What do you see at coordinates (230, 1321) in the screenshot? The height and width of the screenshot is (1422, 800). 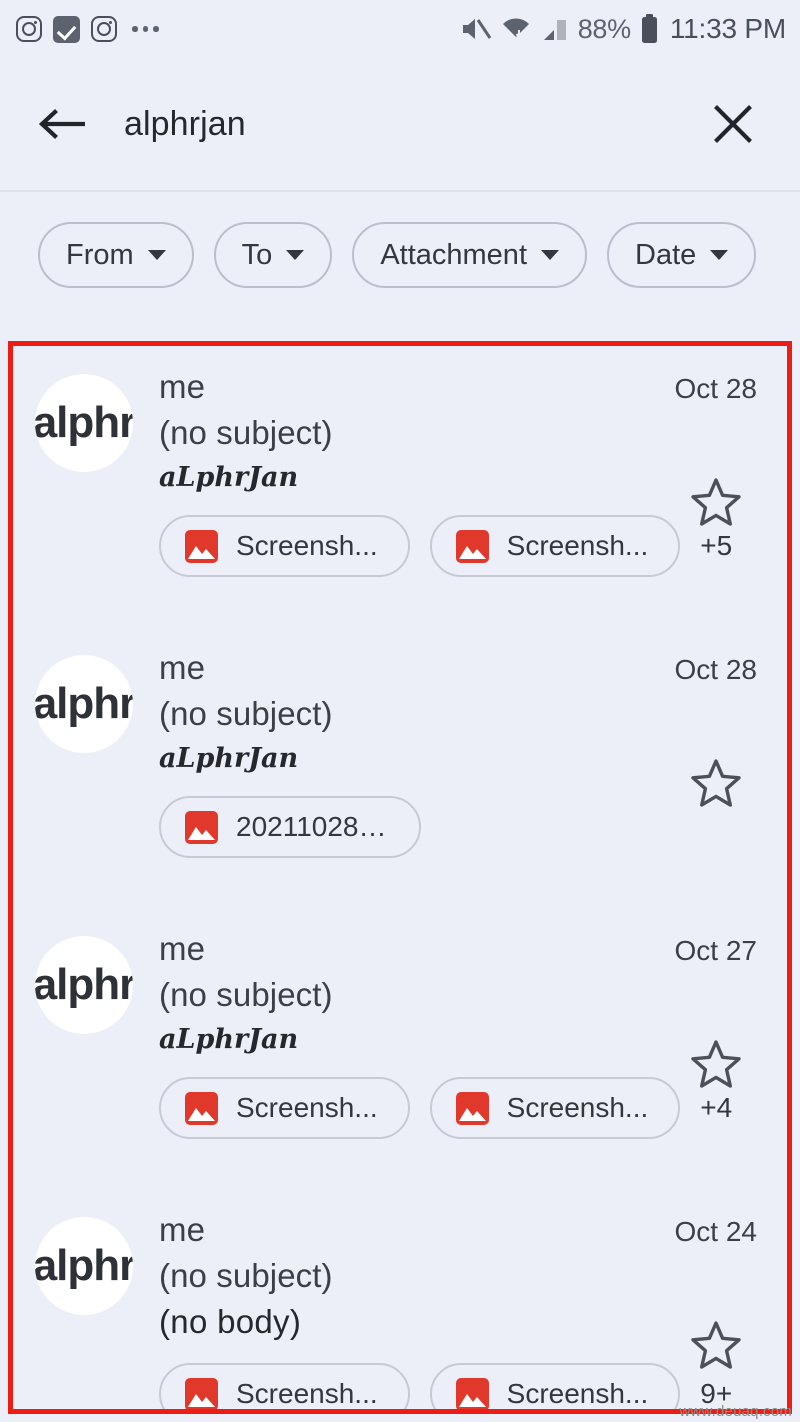 I see `email-snippet: (no body)` at bounding box center [230, 1321].